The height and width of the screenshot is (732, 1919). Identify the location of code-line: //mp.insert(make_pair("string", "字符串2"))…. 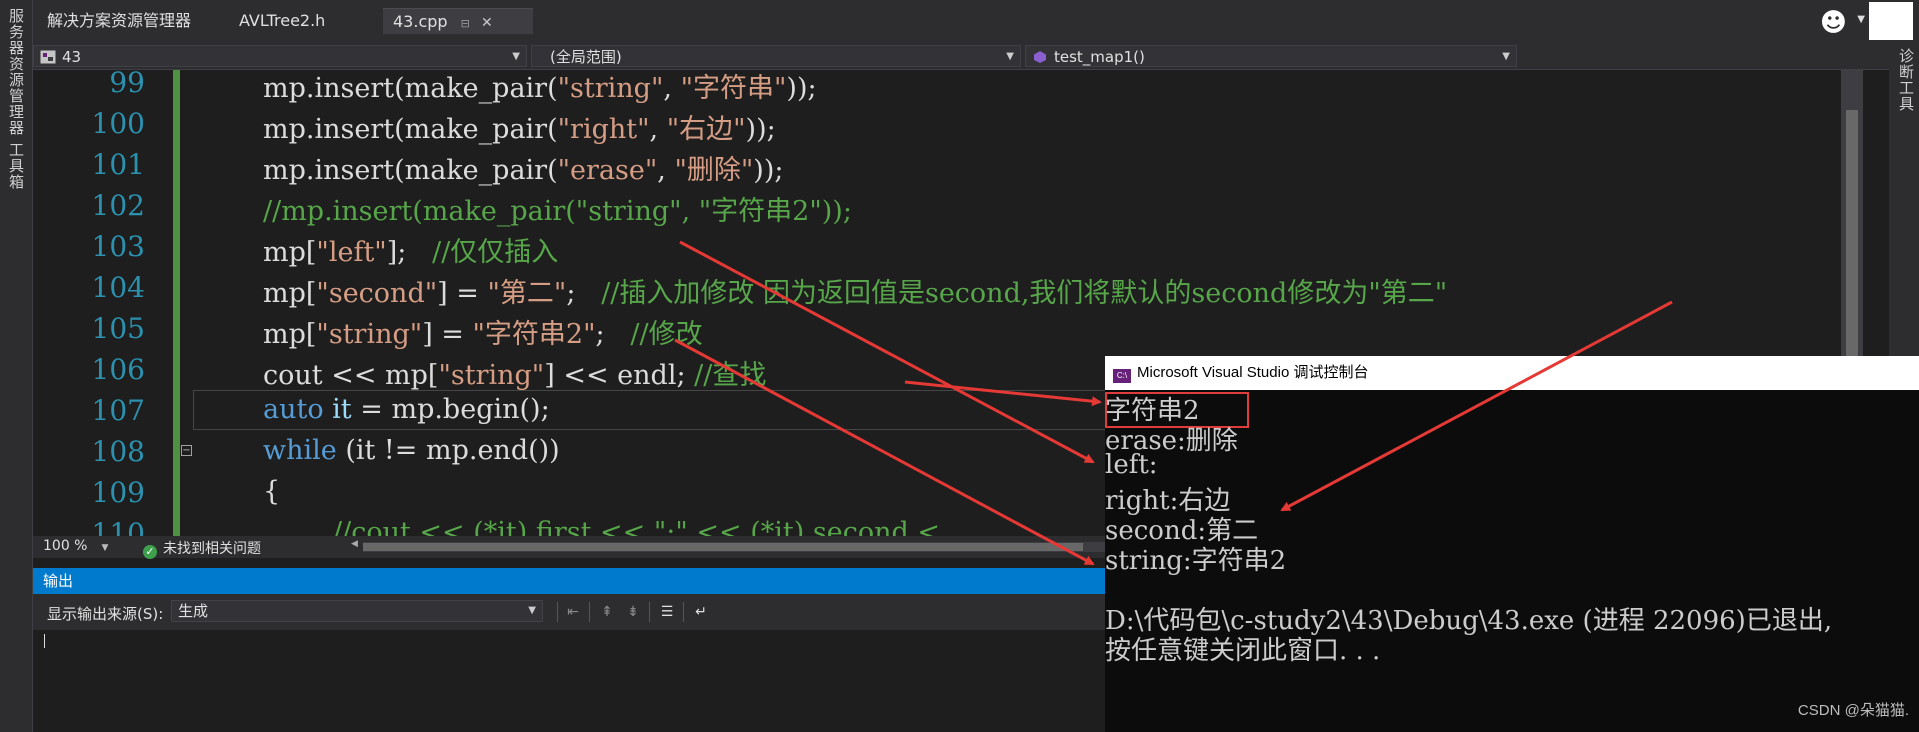
(557, 208).